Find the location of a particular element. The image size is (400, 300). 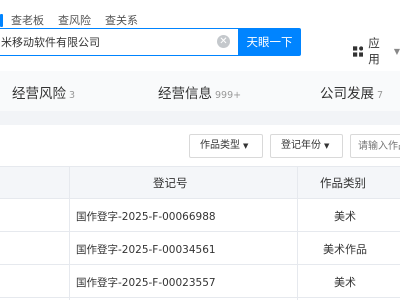

tab-label: 经营信息 is located at coordinates (185, 94).